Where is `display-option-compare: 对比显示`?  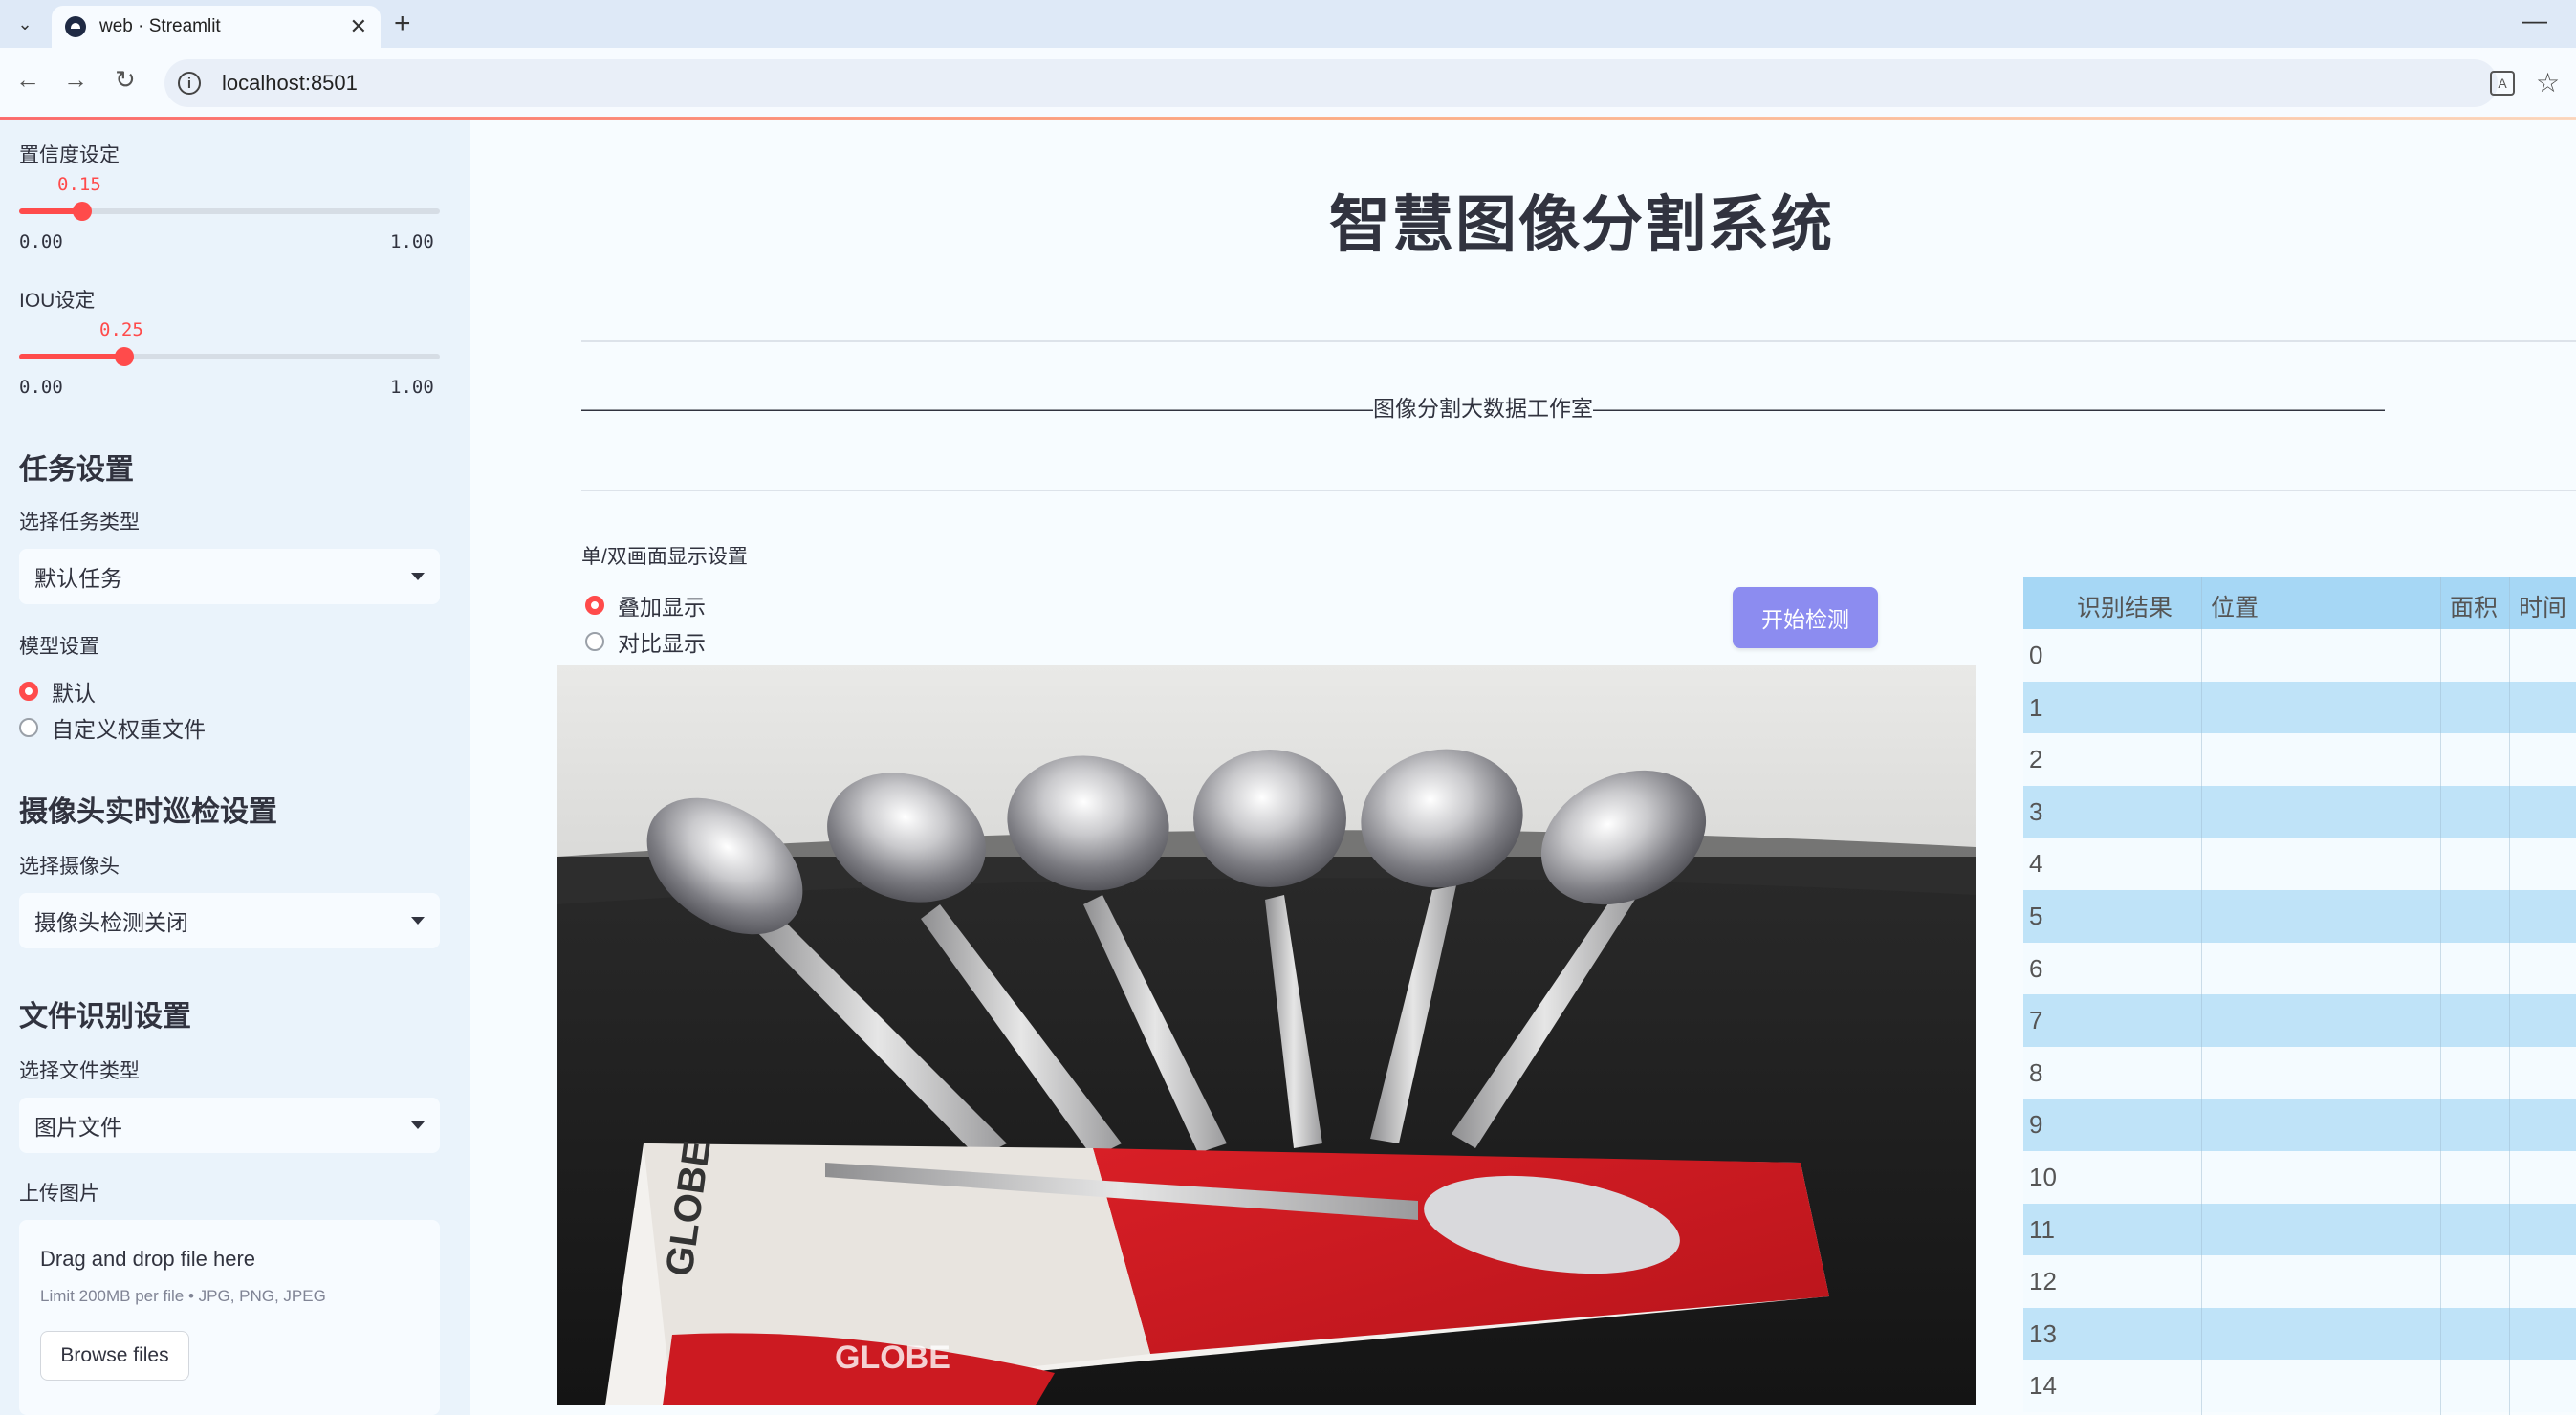 display-option-compare: 对比显示 is located at coordinates (645, 641).